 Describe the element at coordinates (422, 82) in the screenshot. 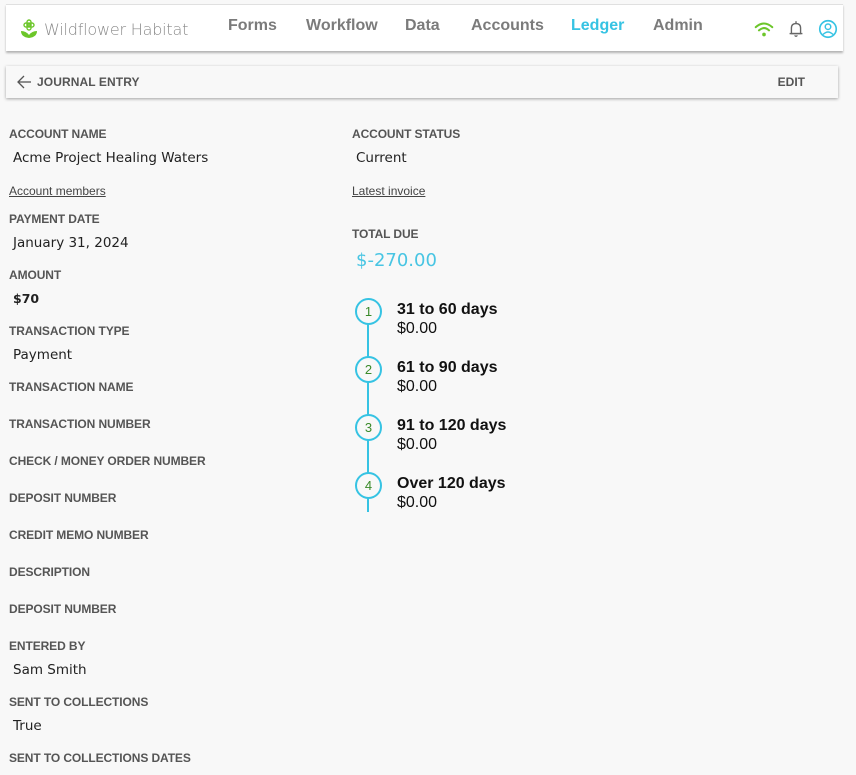

I see `sub-header: JOURNAL ENTRY EDIT` at that location.